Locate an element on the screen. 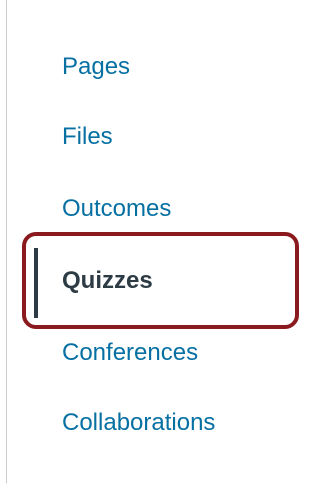 The height and width of the screenshot is (483, 320). nav-item-collaborations: Collaborations is located at coordinates (138, 423).